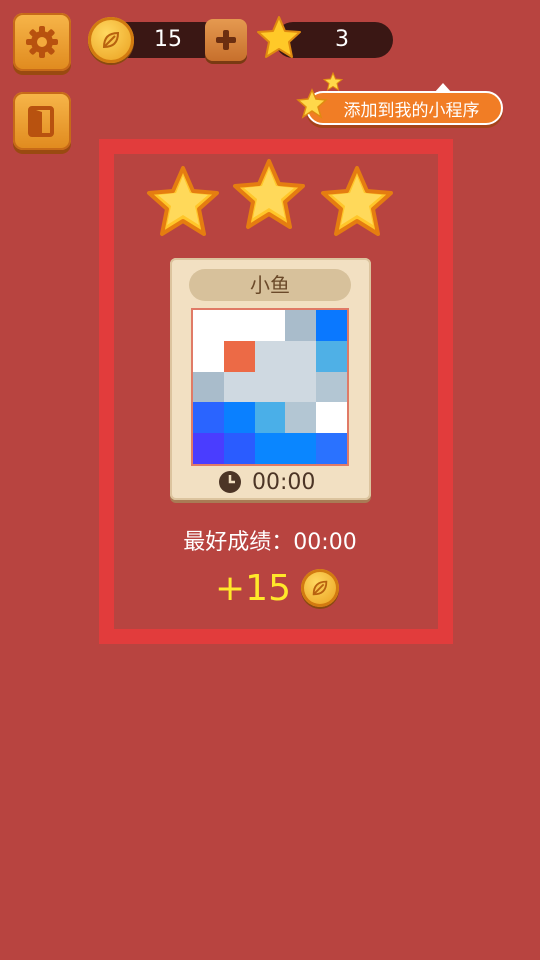  I want to click on level-card: 小鱼 00:00, so click(270, 379).